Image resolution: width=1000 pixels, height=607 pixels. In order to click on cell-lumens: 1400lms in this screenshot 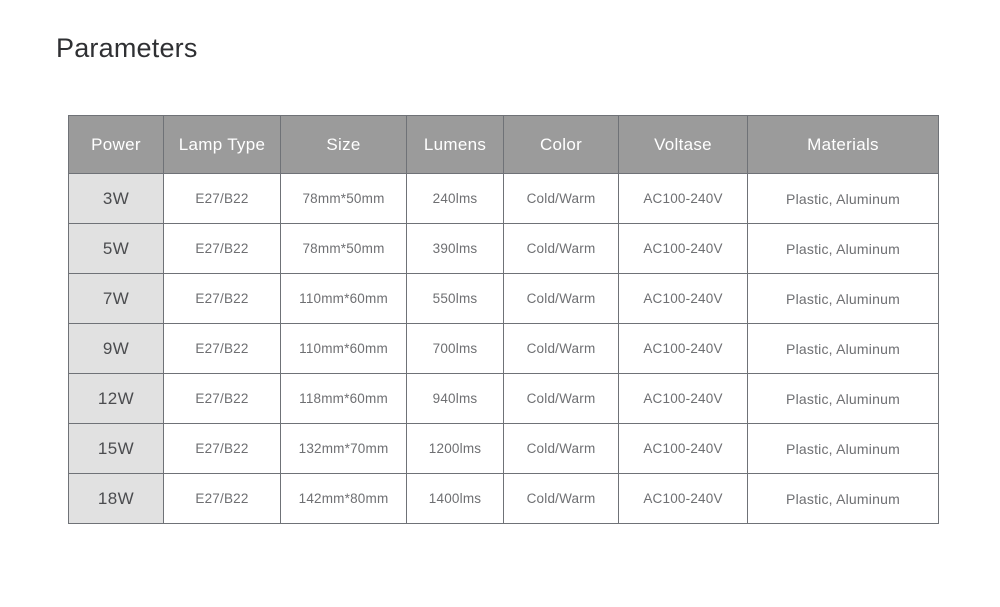, I will do `click(455, 498)`.